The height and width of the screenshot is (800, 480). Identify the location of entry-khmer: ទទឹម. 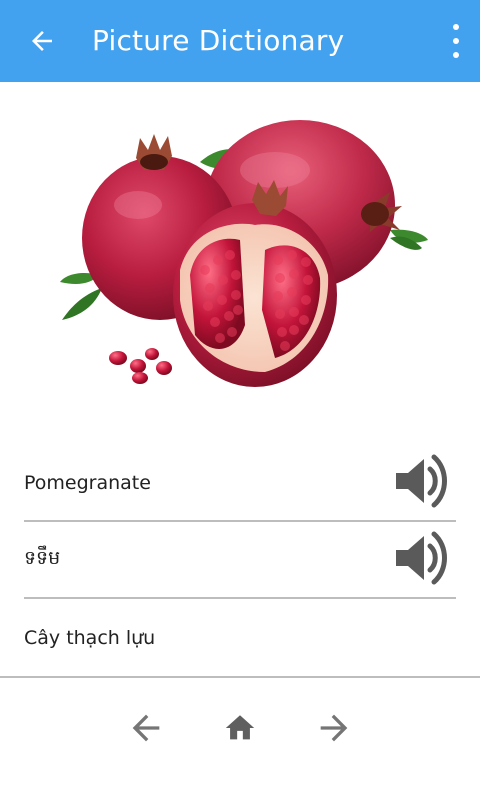
(240, 561).